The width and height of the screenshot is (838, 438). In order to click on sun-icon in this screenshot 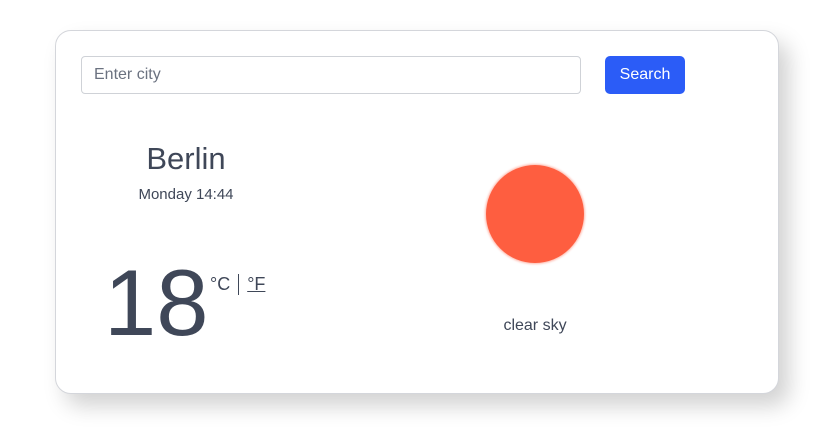, I will do `click(535, 214)`.